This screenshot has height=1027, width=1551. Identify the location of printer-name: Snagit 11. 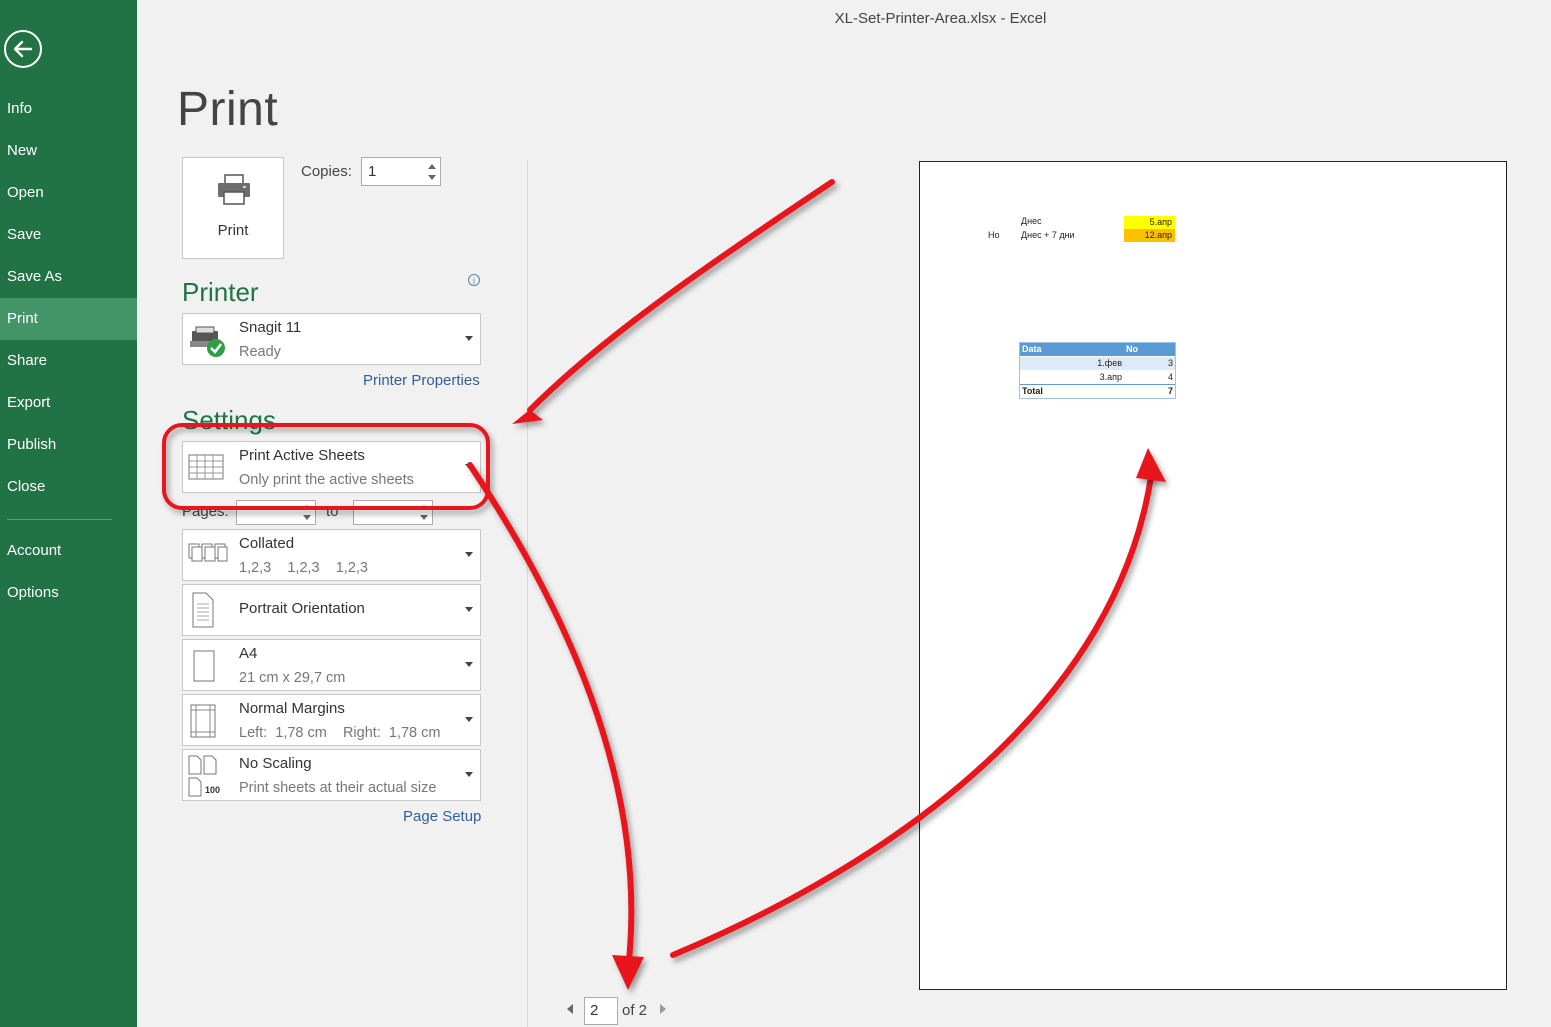
(270, 327).